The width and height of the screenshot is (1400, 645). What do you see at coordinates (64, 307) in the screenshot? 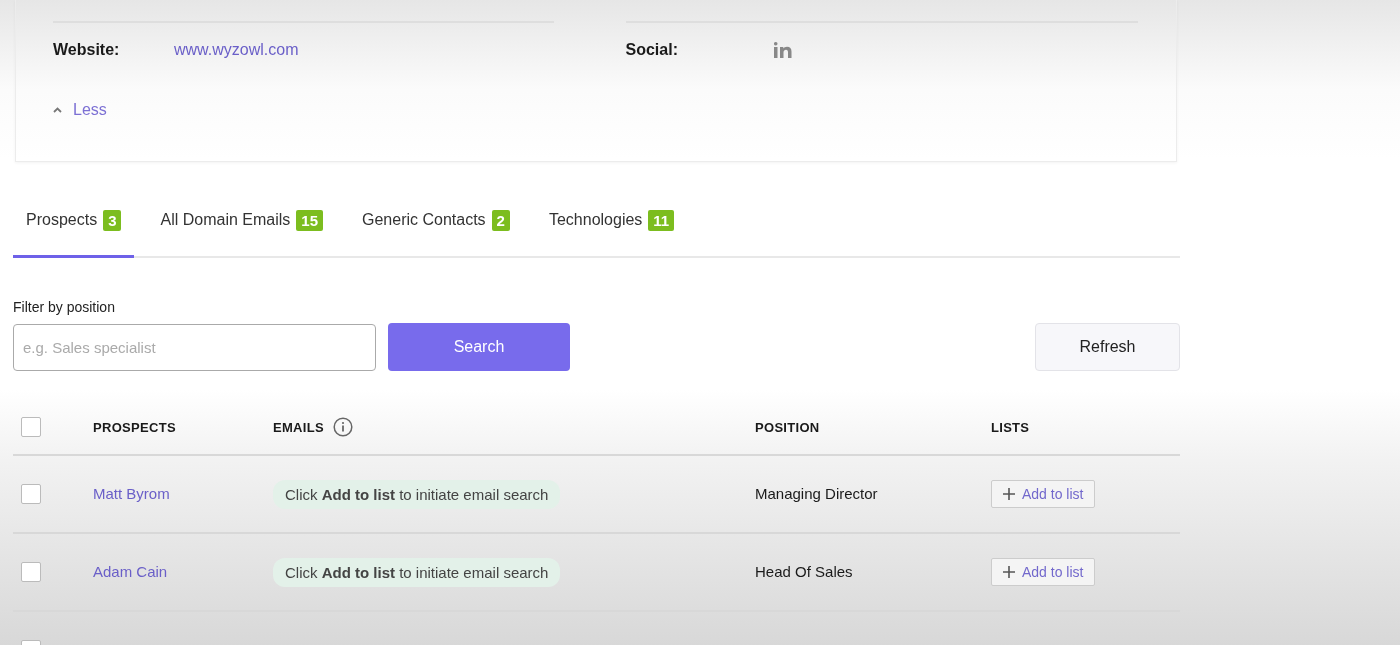
I see `filter-label: Filter by position` at bounding box center [64, 307].